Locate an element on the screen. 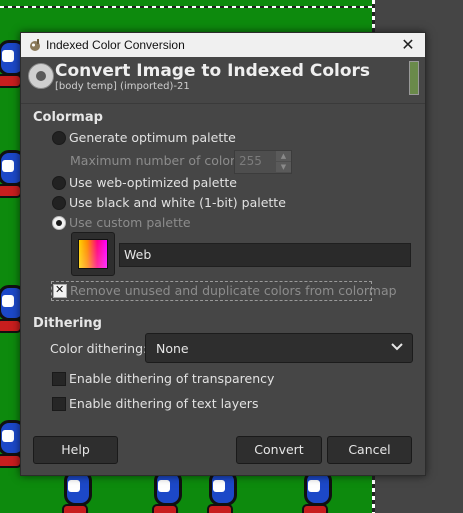 This screenshot has width=463, height=513. color-dithering-value: None is located at coordinates (172, 348).